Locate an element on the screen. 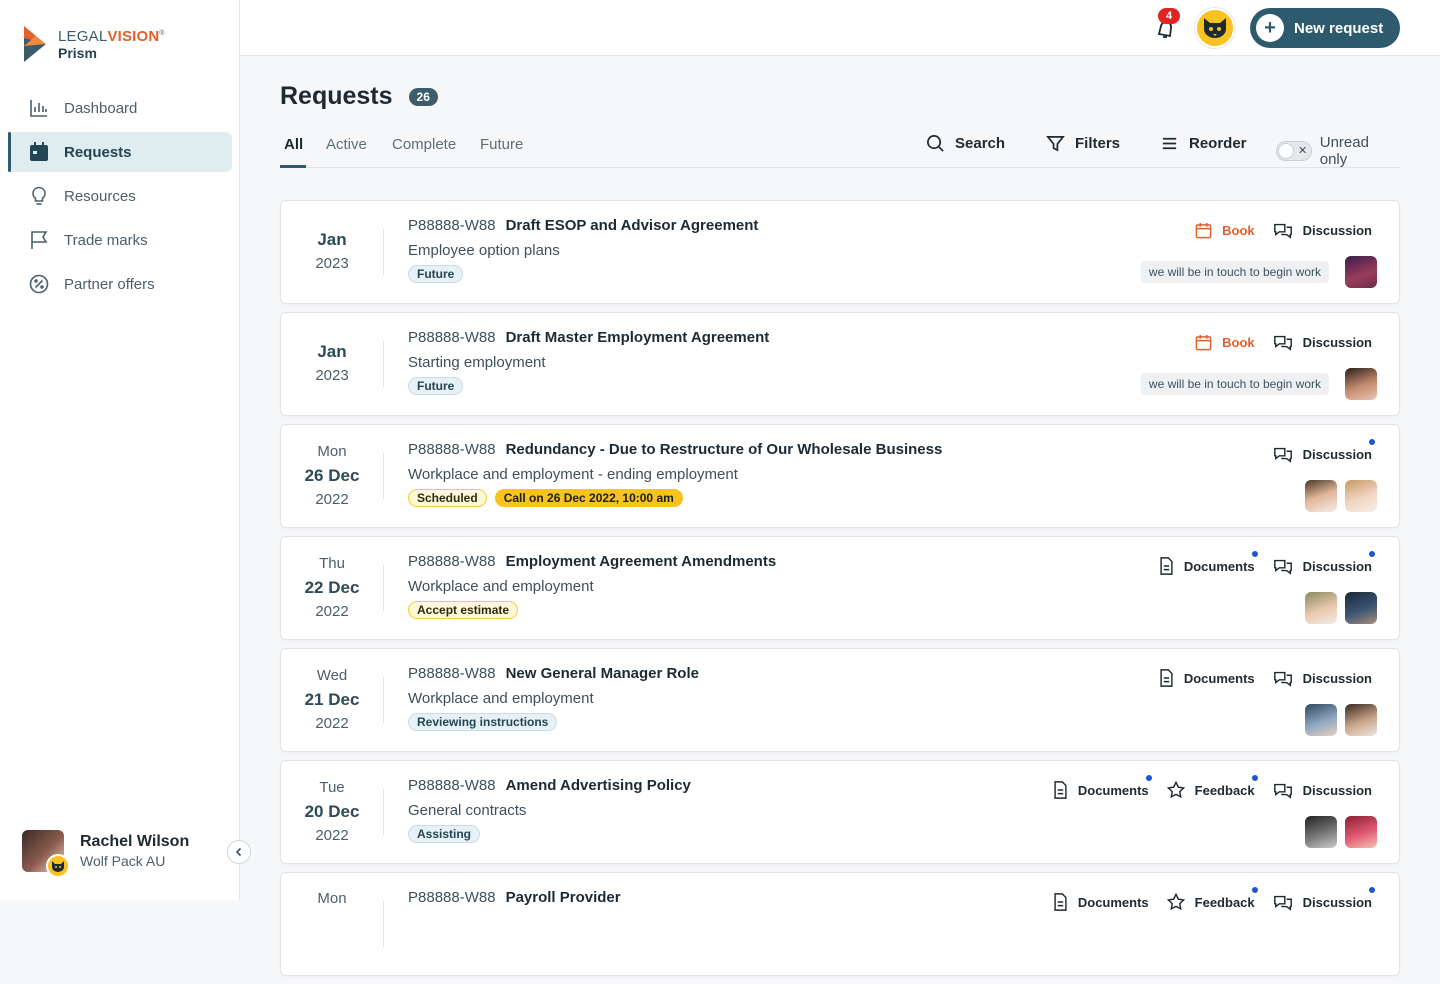  date-weekday: Thu is located at coordinates (332, 563).